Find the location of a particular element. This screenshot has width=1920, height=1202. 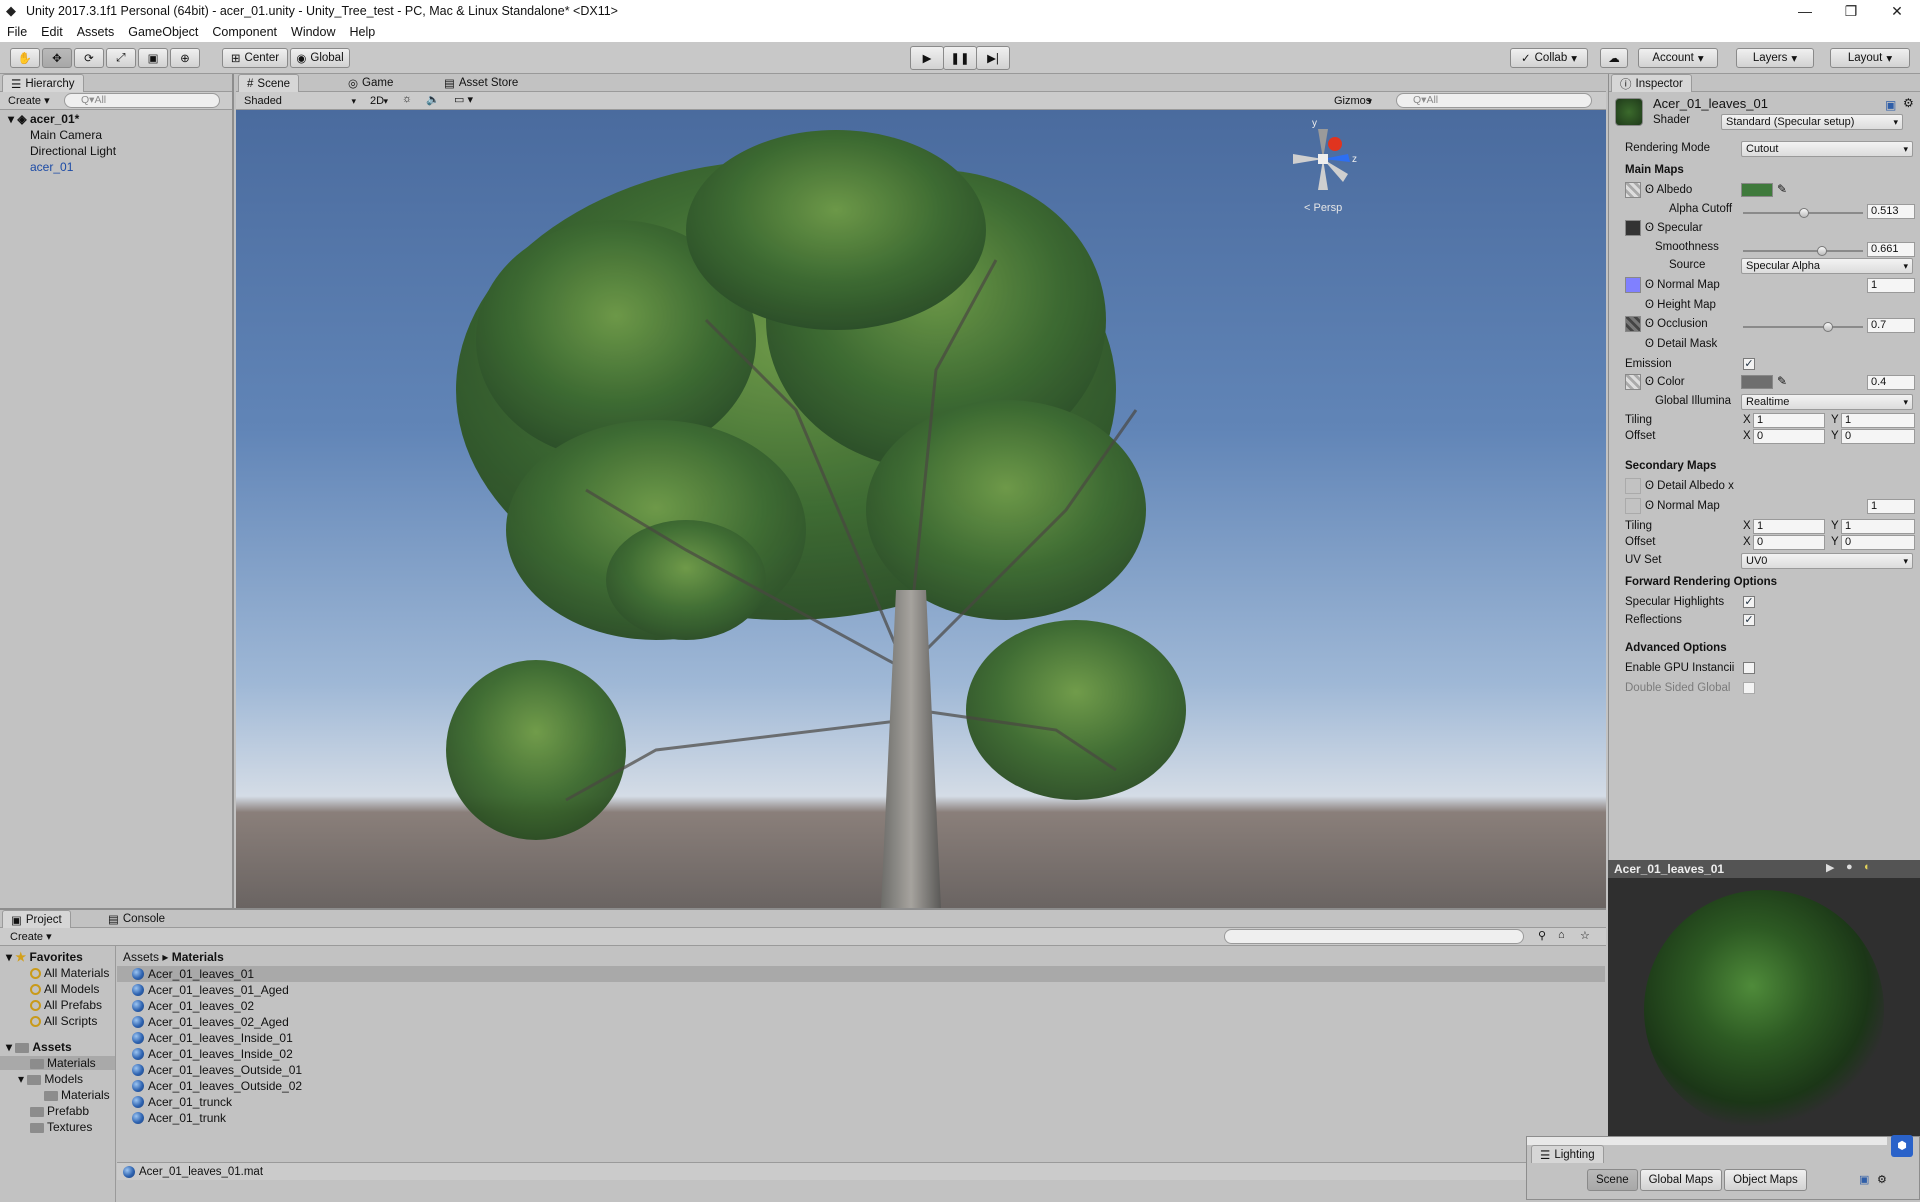

scene-gizmo: y z is located at coordinates (1323, 156).